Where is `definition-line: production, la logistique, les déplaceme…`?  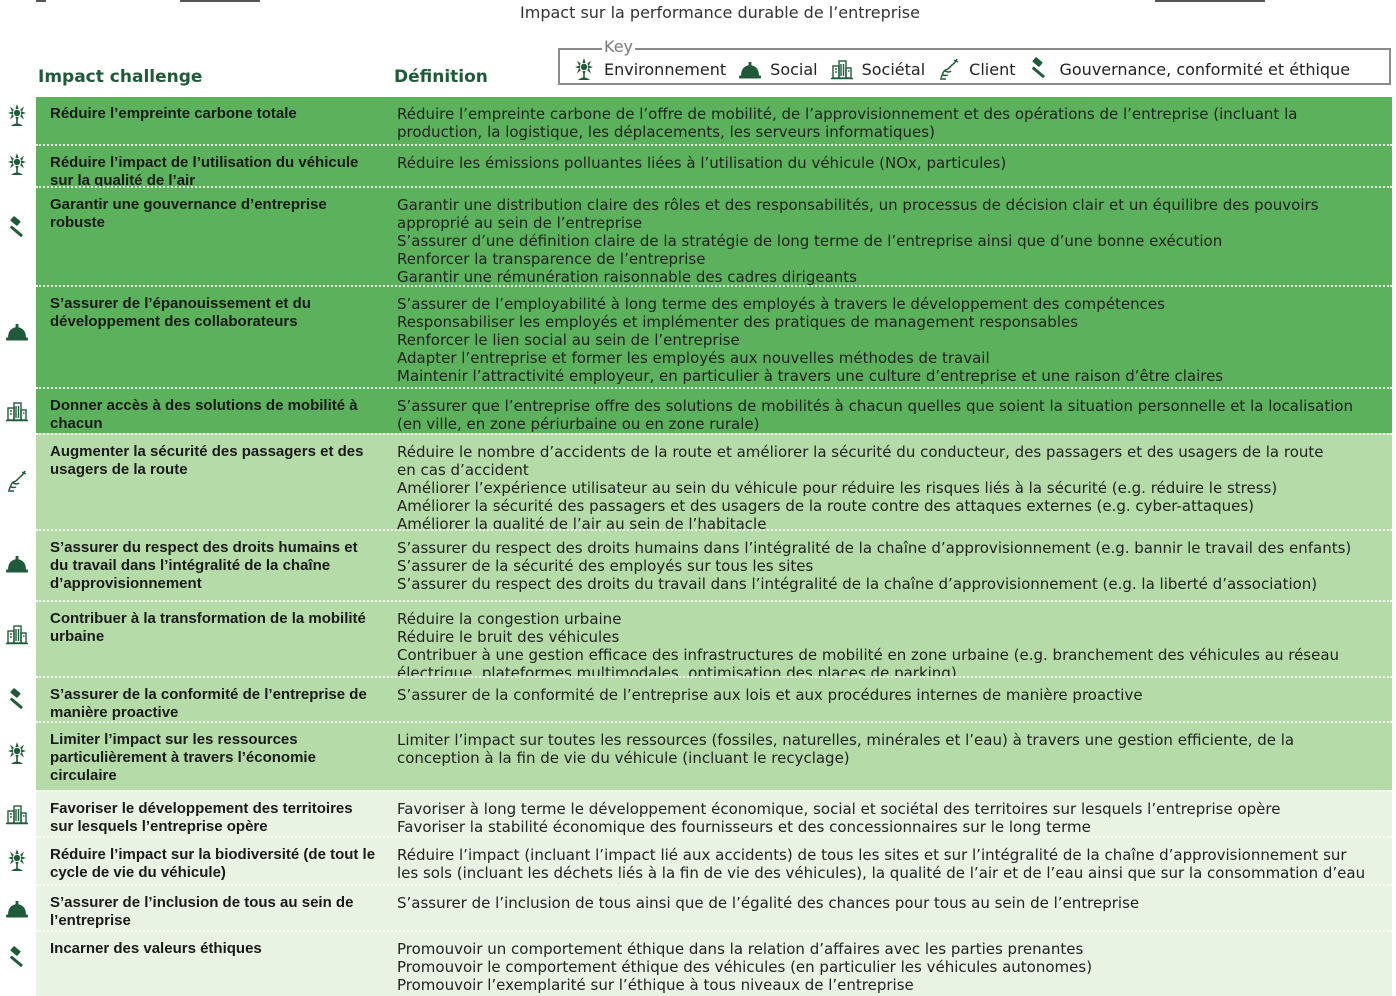 definition-line: production, la logistique, les déplaceme… is located at coordinates (666, 132).